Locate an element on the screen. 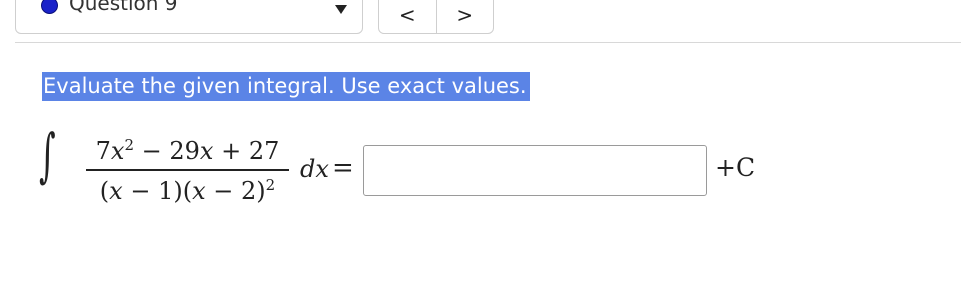 The image size is (962, 289). fraction-denominator: (x − 1)(x − 2)2 is located at coordinates (187, 190).